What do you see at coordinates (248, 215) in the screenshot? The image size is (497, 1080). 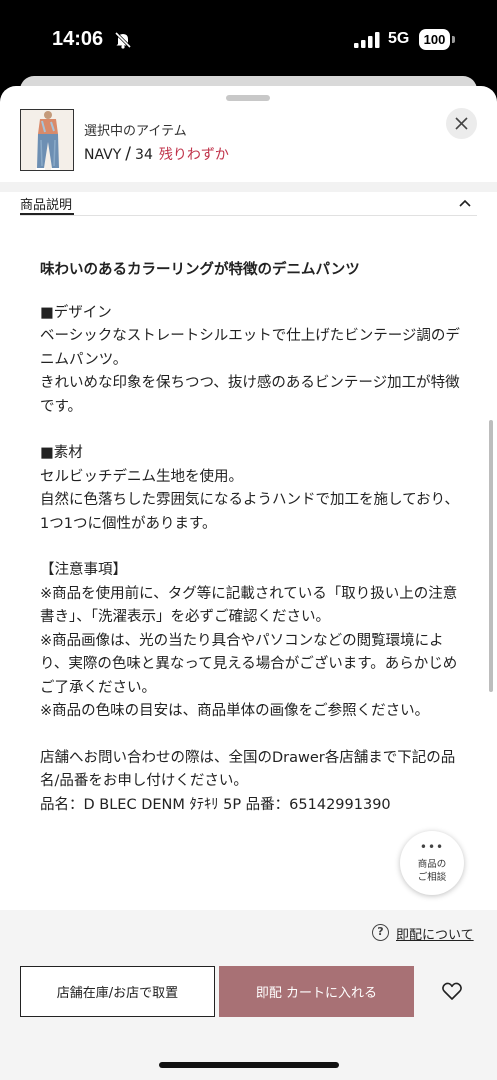 I see `section-rule` at bounding box center [248, 215].